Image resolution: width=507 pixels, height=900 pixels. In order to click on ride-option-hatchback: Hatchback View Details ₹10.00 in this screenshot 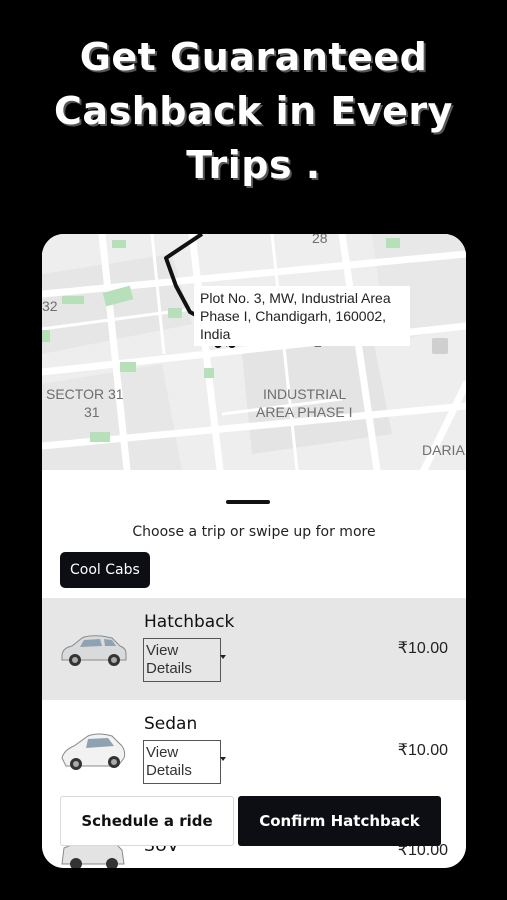, I will do `click(254, 649)`.